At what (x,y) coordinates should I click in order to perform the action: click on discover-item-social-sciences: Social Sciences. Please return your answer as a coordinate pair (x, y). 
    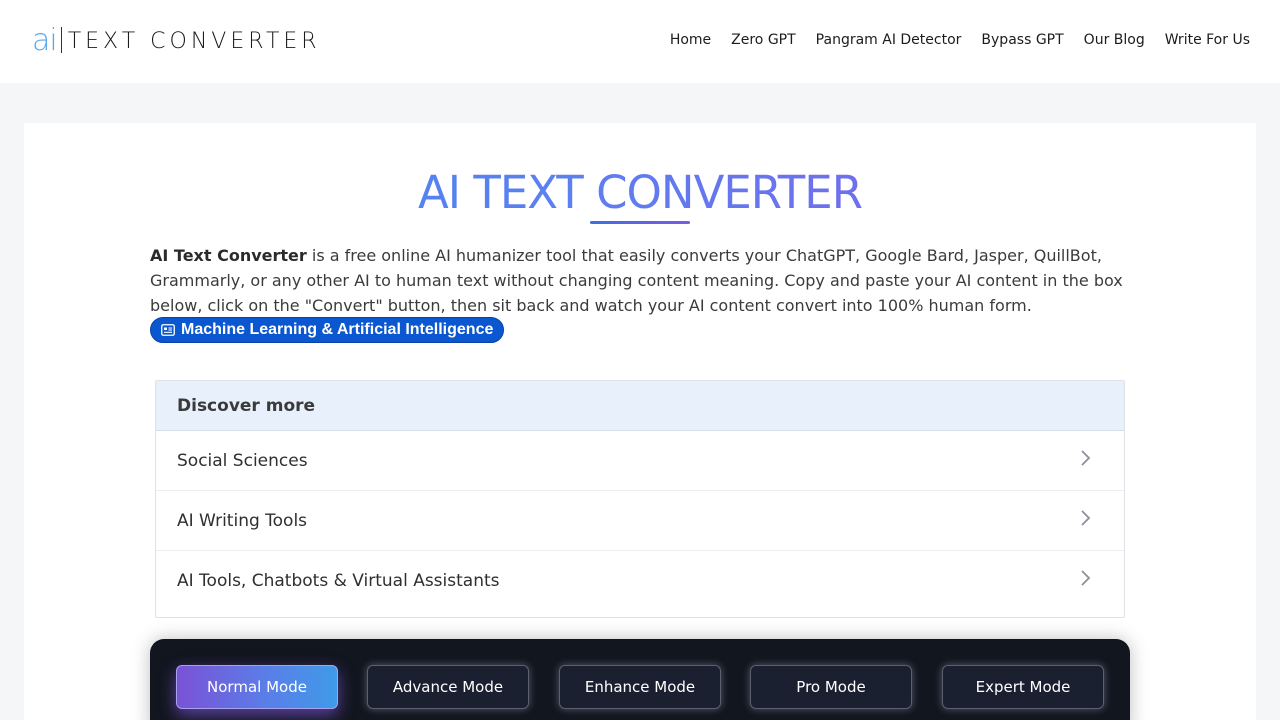
    Looking at the image, I should click on (640, 461).